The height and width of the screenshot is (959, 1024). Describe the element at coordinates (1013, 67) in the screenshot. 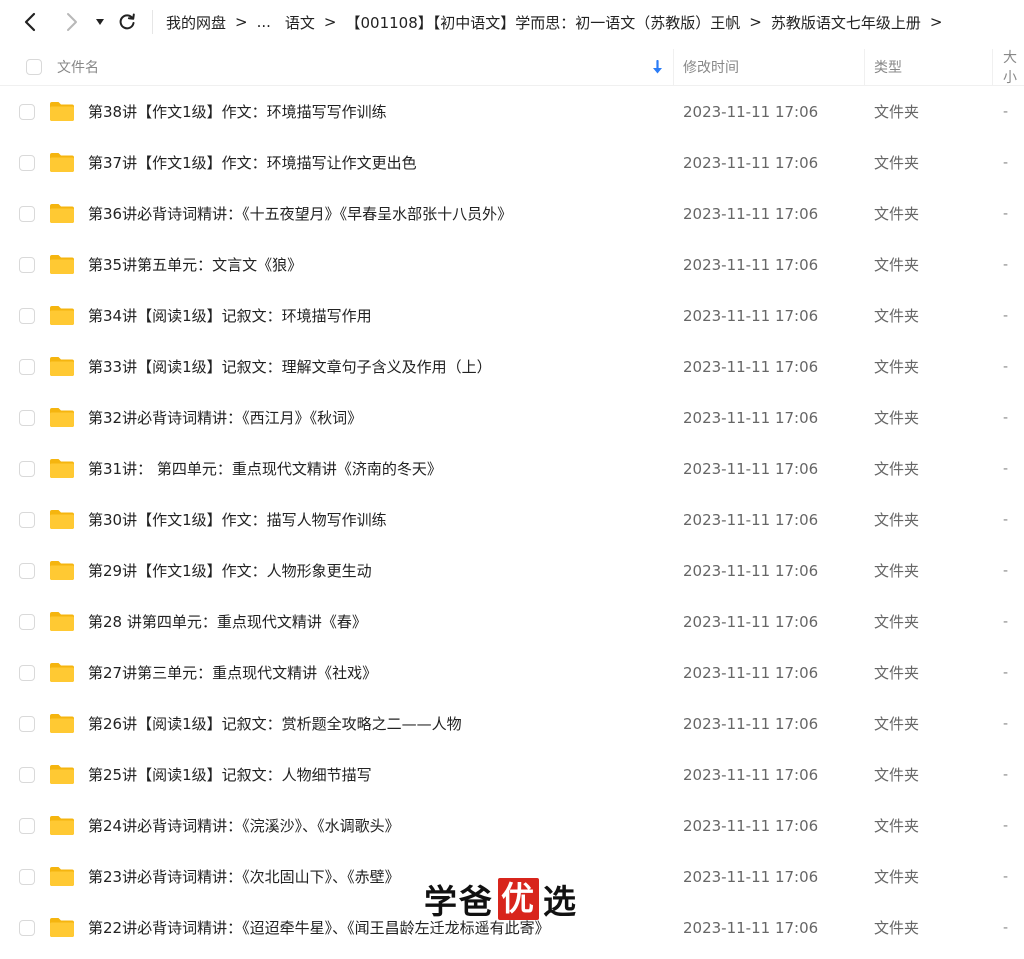

I see `column-header-size: 大小` at that location.